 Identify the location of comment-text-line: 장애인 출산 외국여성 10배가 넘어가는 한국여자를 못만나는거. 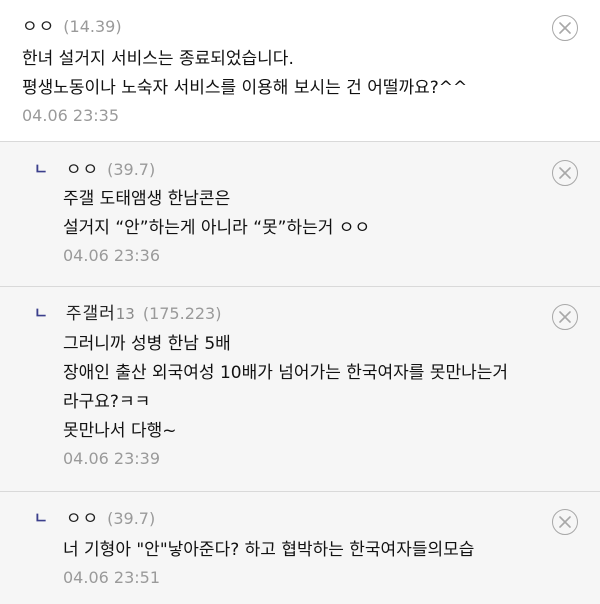
(286, 373).